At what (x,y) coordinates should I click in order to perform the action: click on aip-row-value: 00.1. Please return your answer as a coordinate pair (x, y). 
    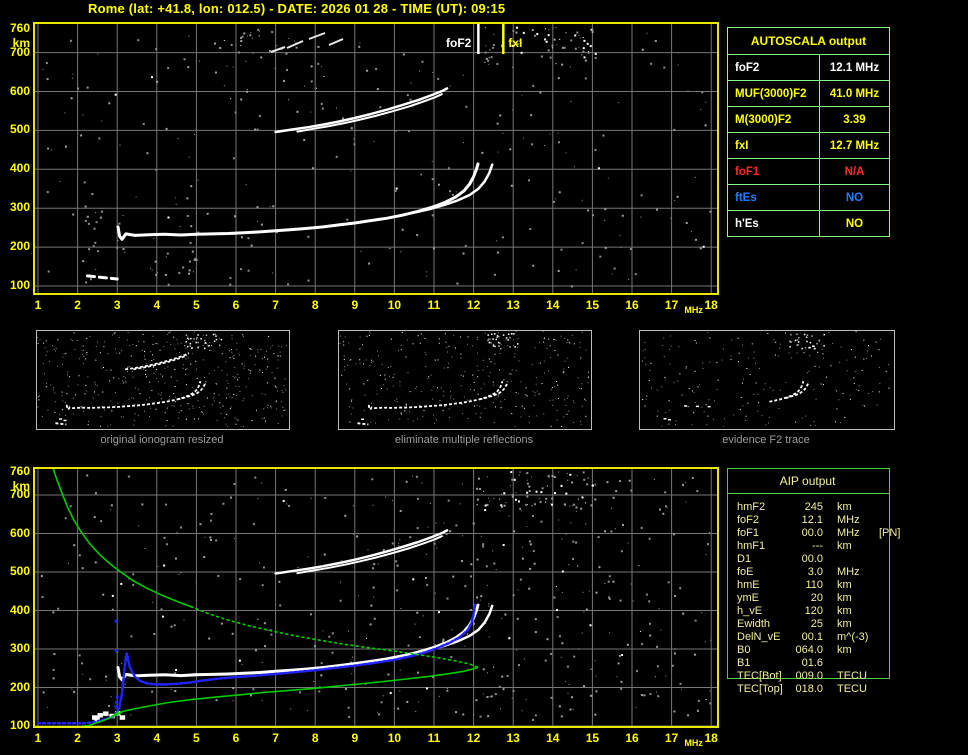
    Looking at the image, I should click on (812, 637).